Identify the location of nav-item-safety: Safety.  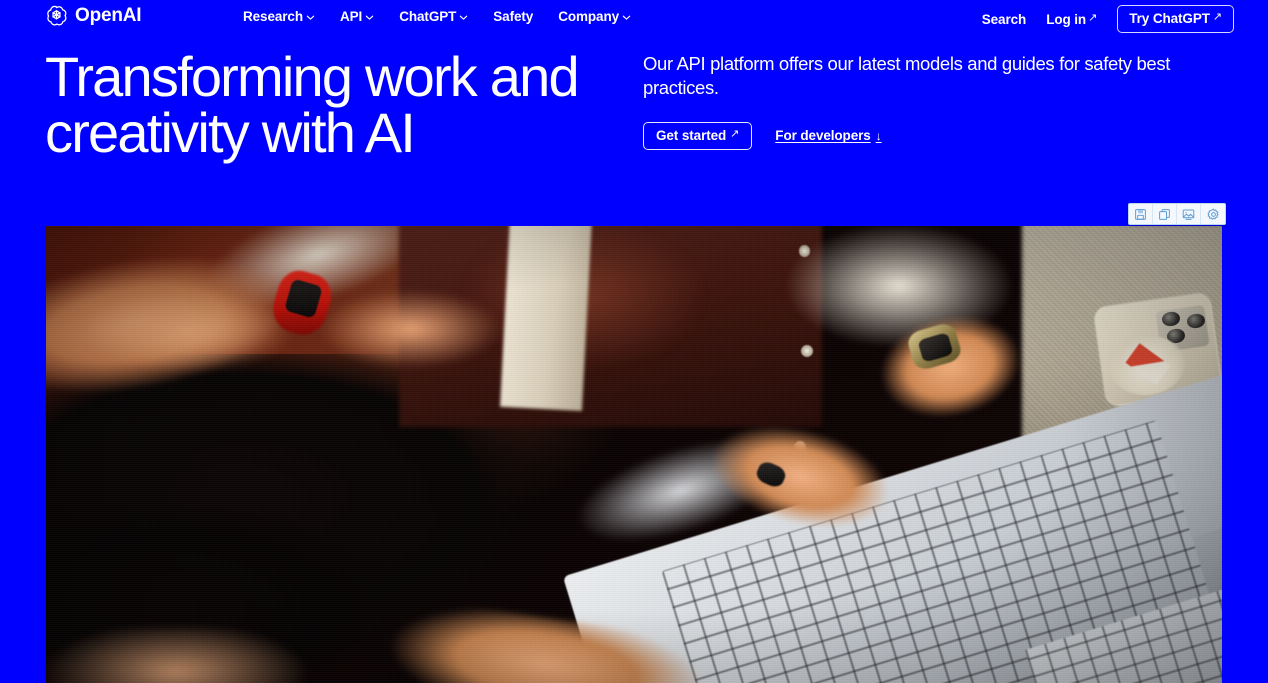
(513, 16).